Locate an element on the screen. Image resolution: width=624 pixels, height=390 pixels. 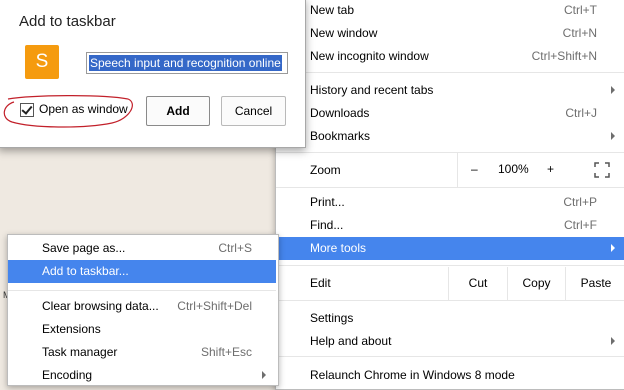
menu-item-downloads: Downloads Ctrl+J is located at coordinates (450, 113).